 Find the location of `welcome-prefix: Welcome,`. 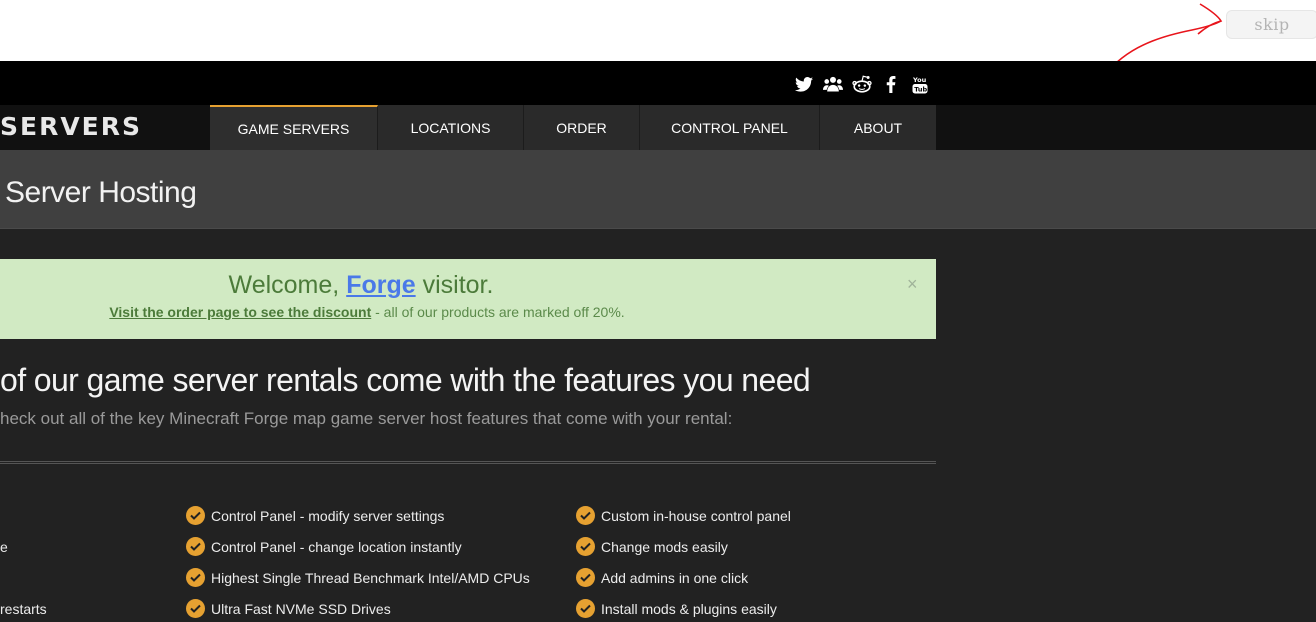

welcome-prefix: Welcome, is located at coordinates (287, 285).